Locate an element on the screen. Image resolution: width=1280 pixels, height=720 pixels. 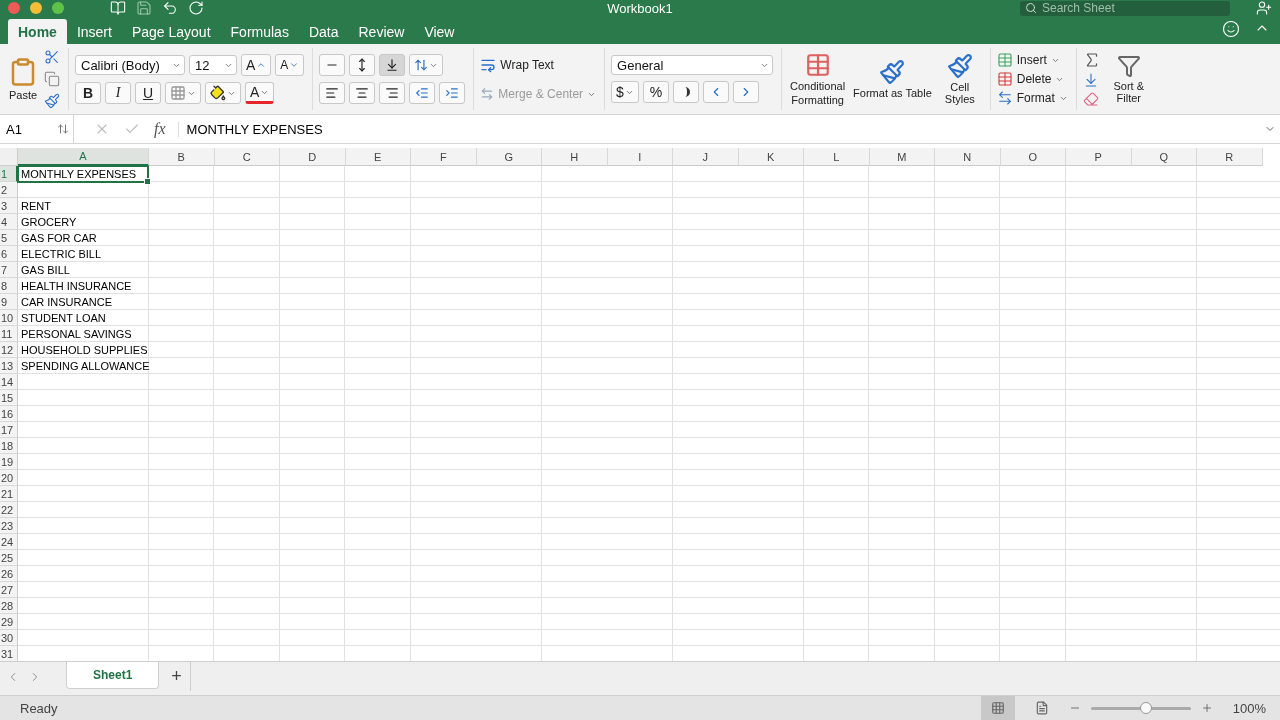
underline-button: U is located at coordinates (148, 93).